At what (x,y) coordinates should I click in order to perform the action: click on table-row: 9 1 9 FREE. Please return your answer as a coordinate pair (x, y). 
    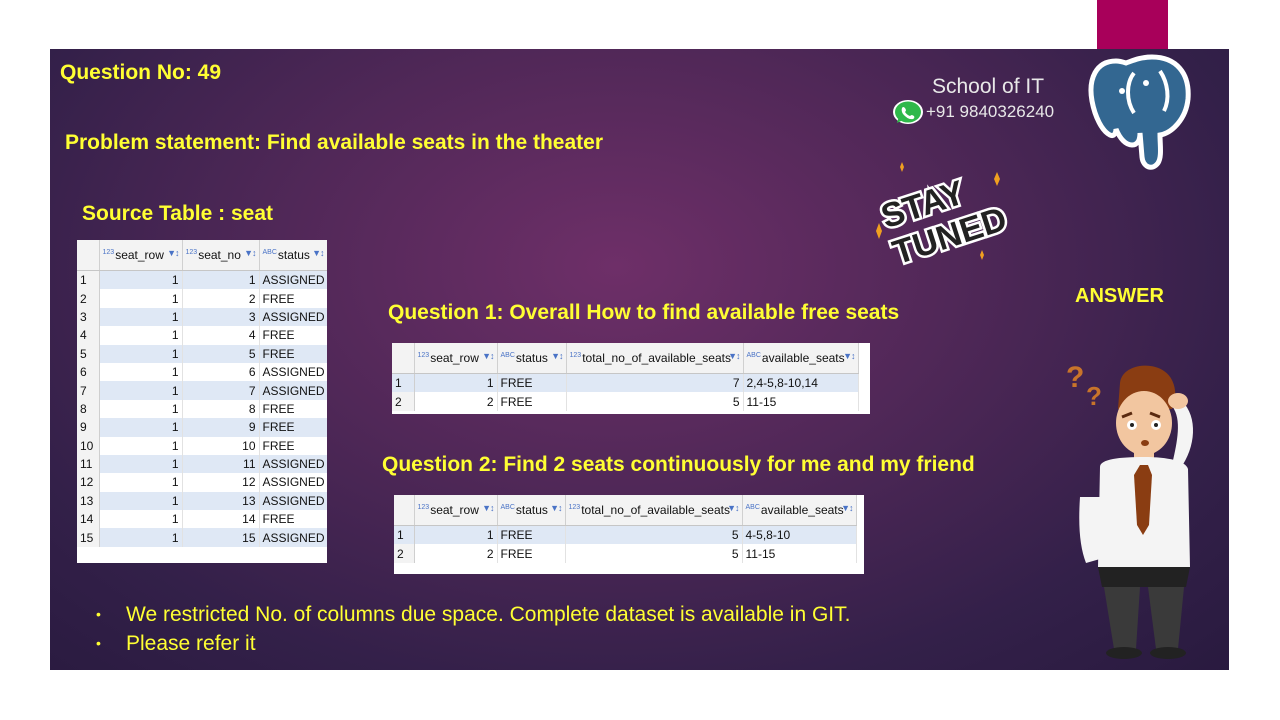
    Looking at the image, I should click on (202, 427).